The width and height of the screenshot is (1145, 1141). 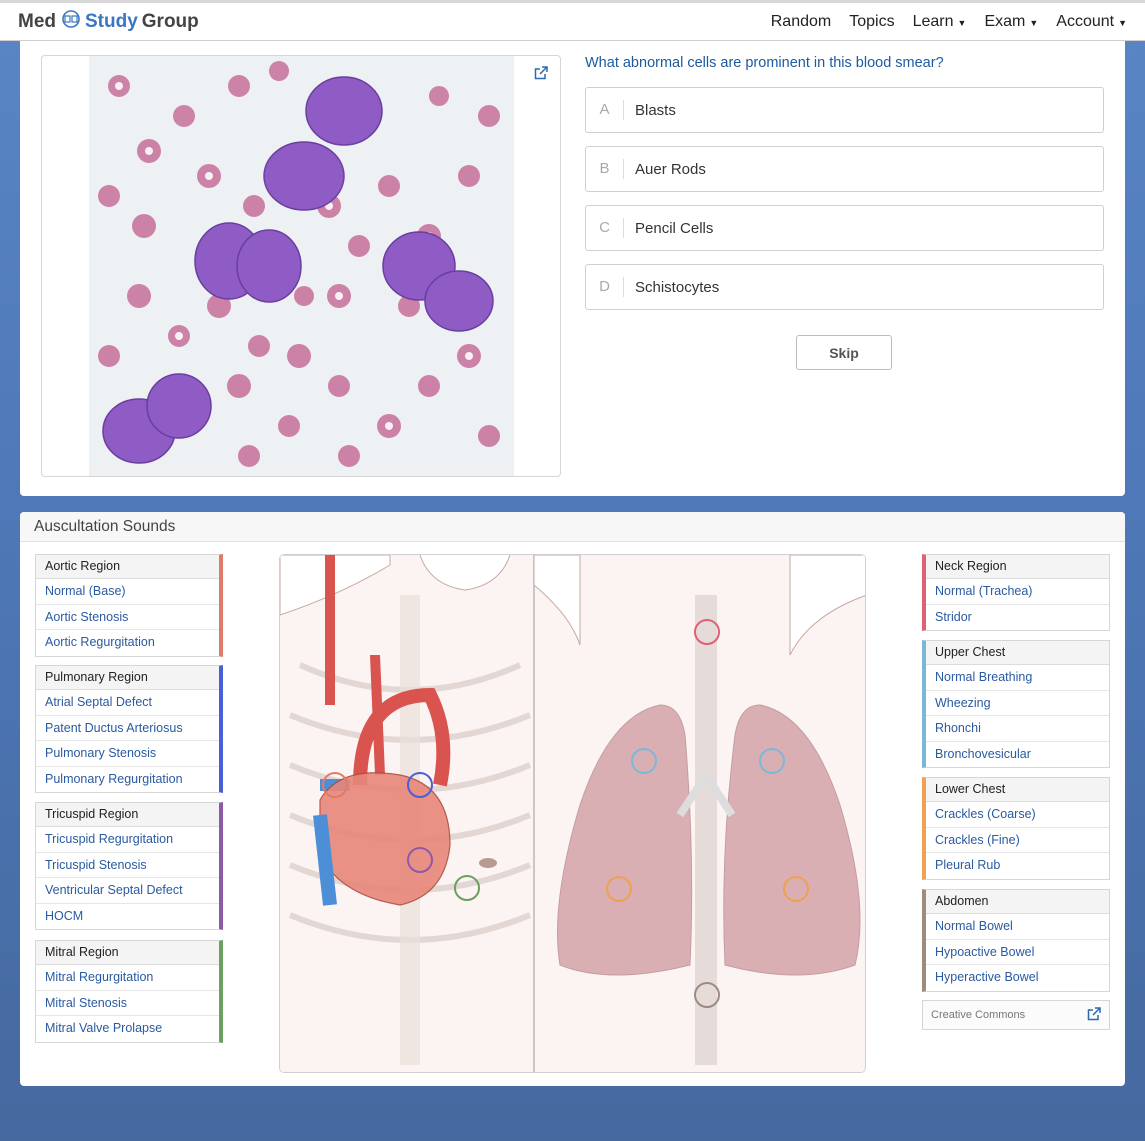 I want to click on brand-med: Med, so click(x=37, y=21).